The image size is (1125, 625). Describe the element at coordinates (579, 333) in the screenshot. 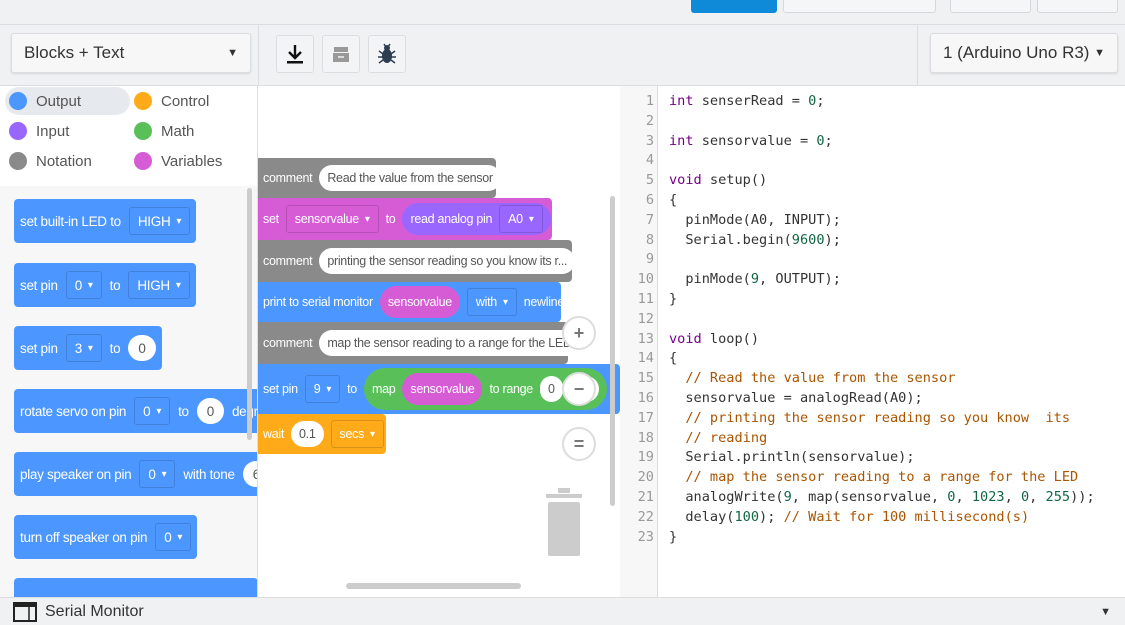

I see `zoom-in-button: +` at that location.